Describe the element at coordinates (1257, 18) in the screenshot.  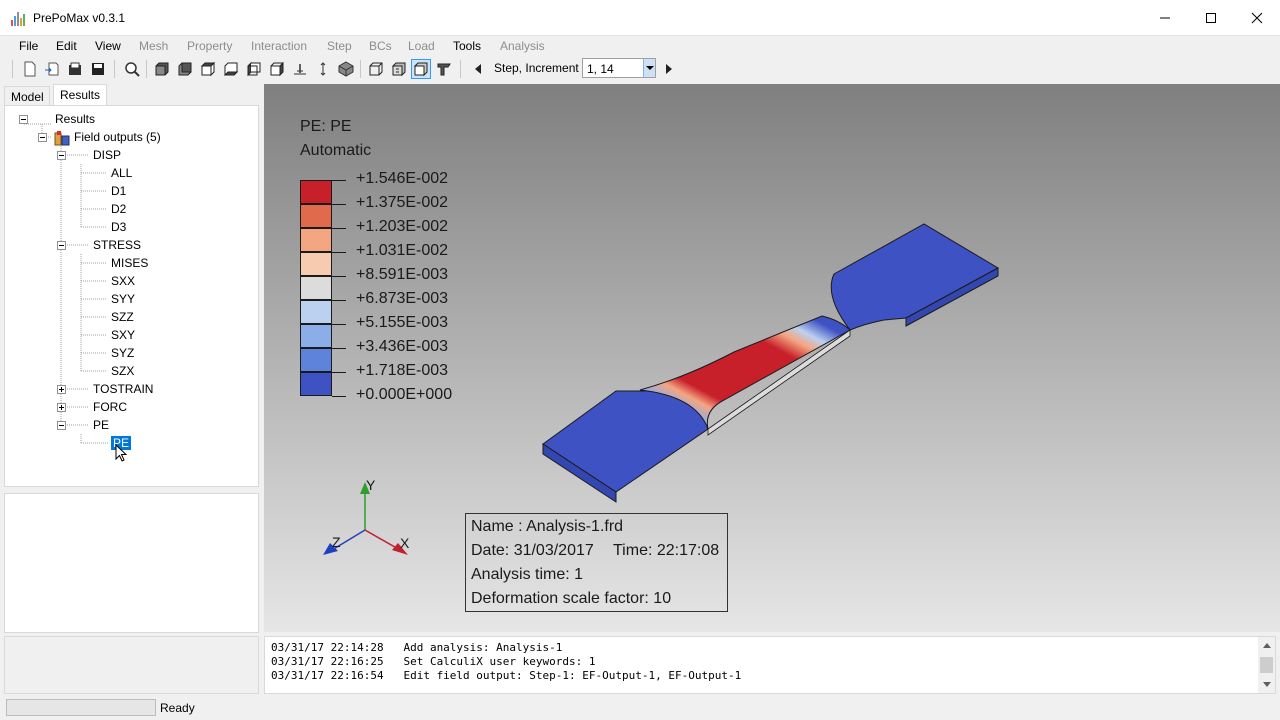
I see `close-button` at that location.